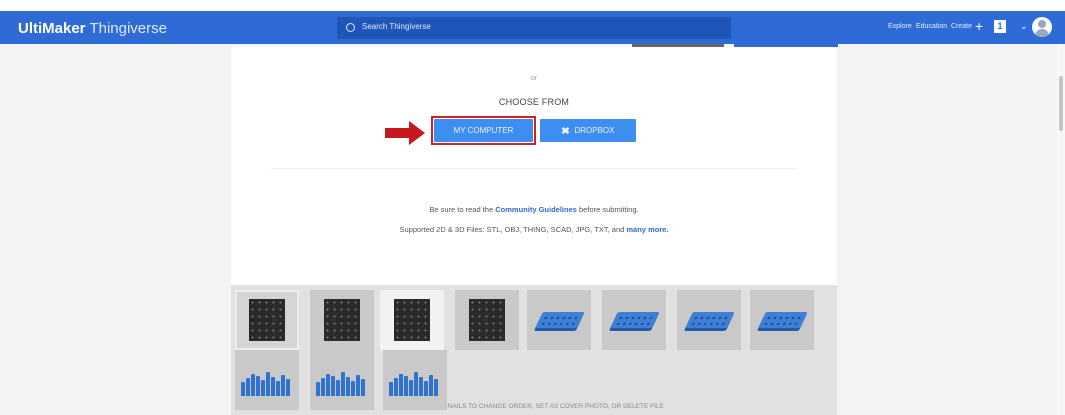 The width and height of the screenshot is (1065, 415). What do you see at coordinates (1061, 103) in the screenshot?
I see `scrollbar-thumb` at bounding box center [1061, 103].